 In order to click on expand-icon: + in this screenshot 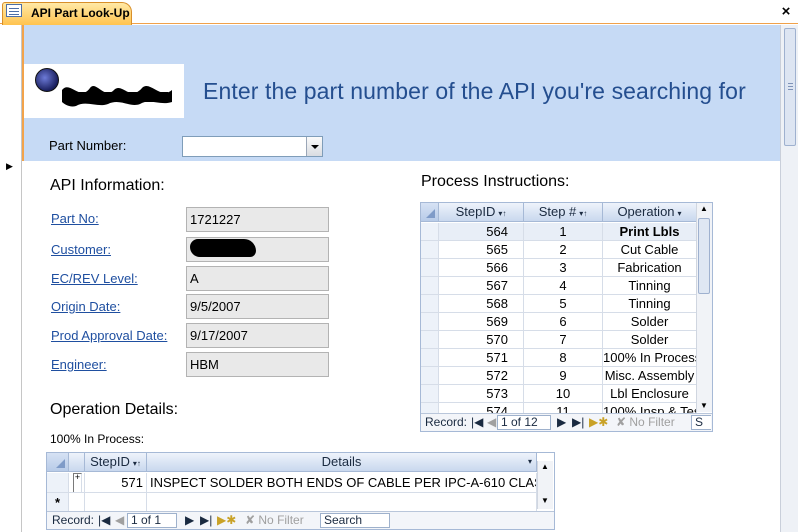, I will do `click(77, 483)`.